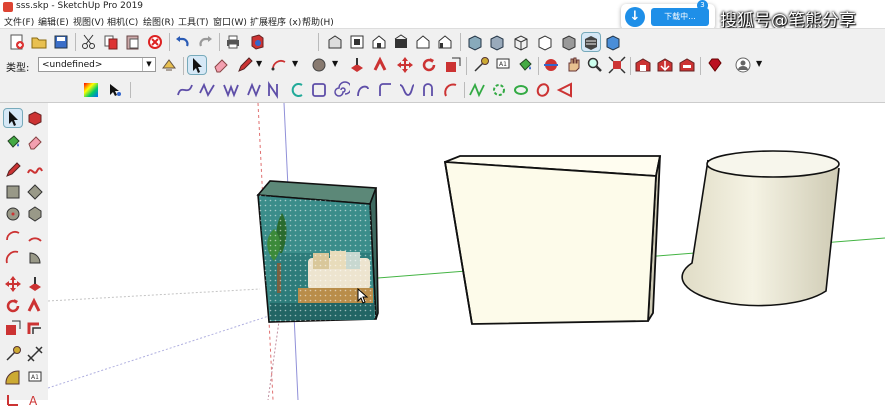 The width and height of the screenshot is (885, 409). I want to click on undo-icon, so click(183, 42).